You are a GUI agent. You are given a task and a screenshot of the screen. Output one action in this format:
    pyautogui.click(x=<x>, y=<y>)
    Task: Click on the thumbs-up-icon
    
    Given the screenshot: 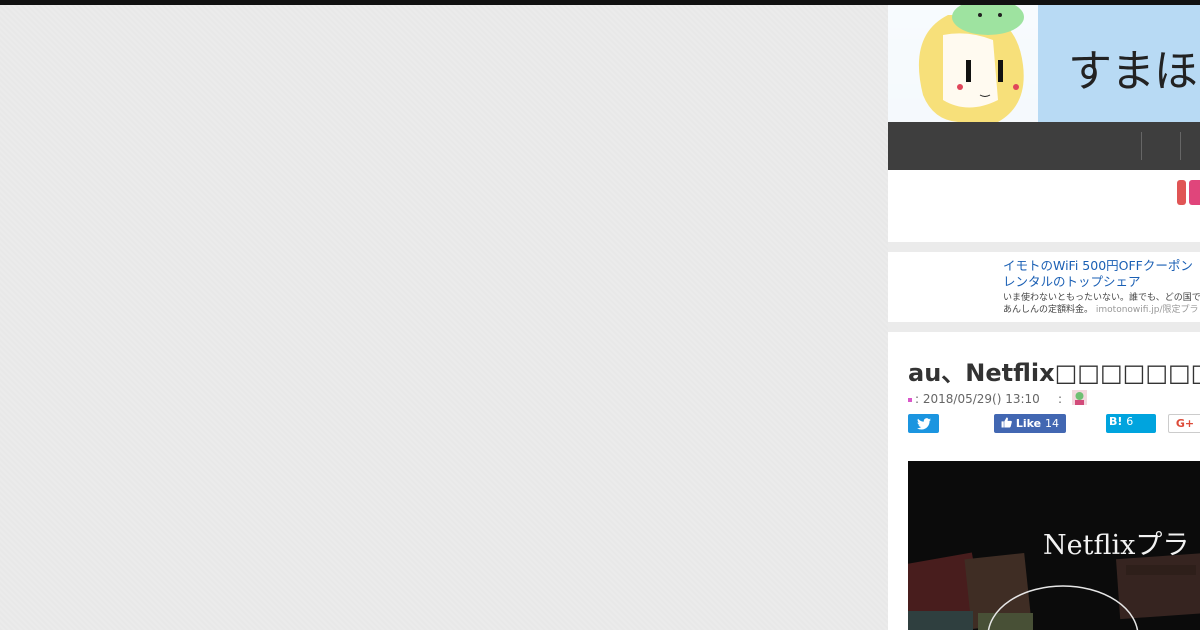 What is the action you would take?
    pyautogui.click(x=1006, y=422)
    